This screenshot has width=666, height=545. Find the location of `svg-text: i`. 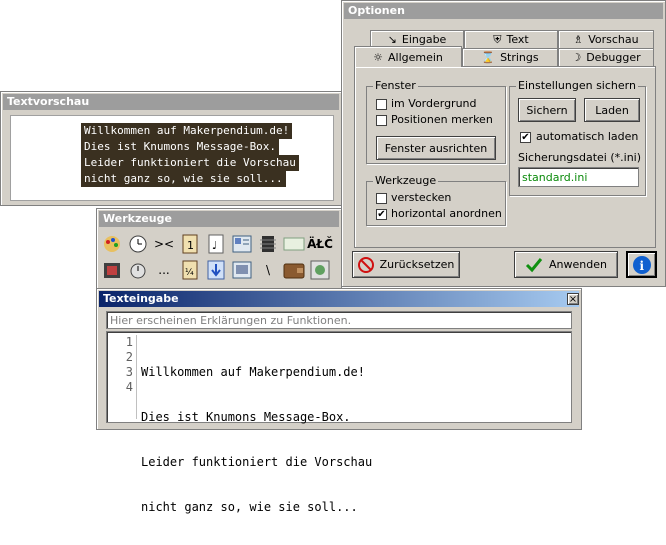

svg-text: i is located at coordinates (641, 266).